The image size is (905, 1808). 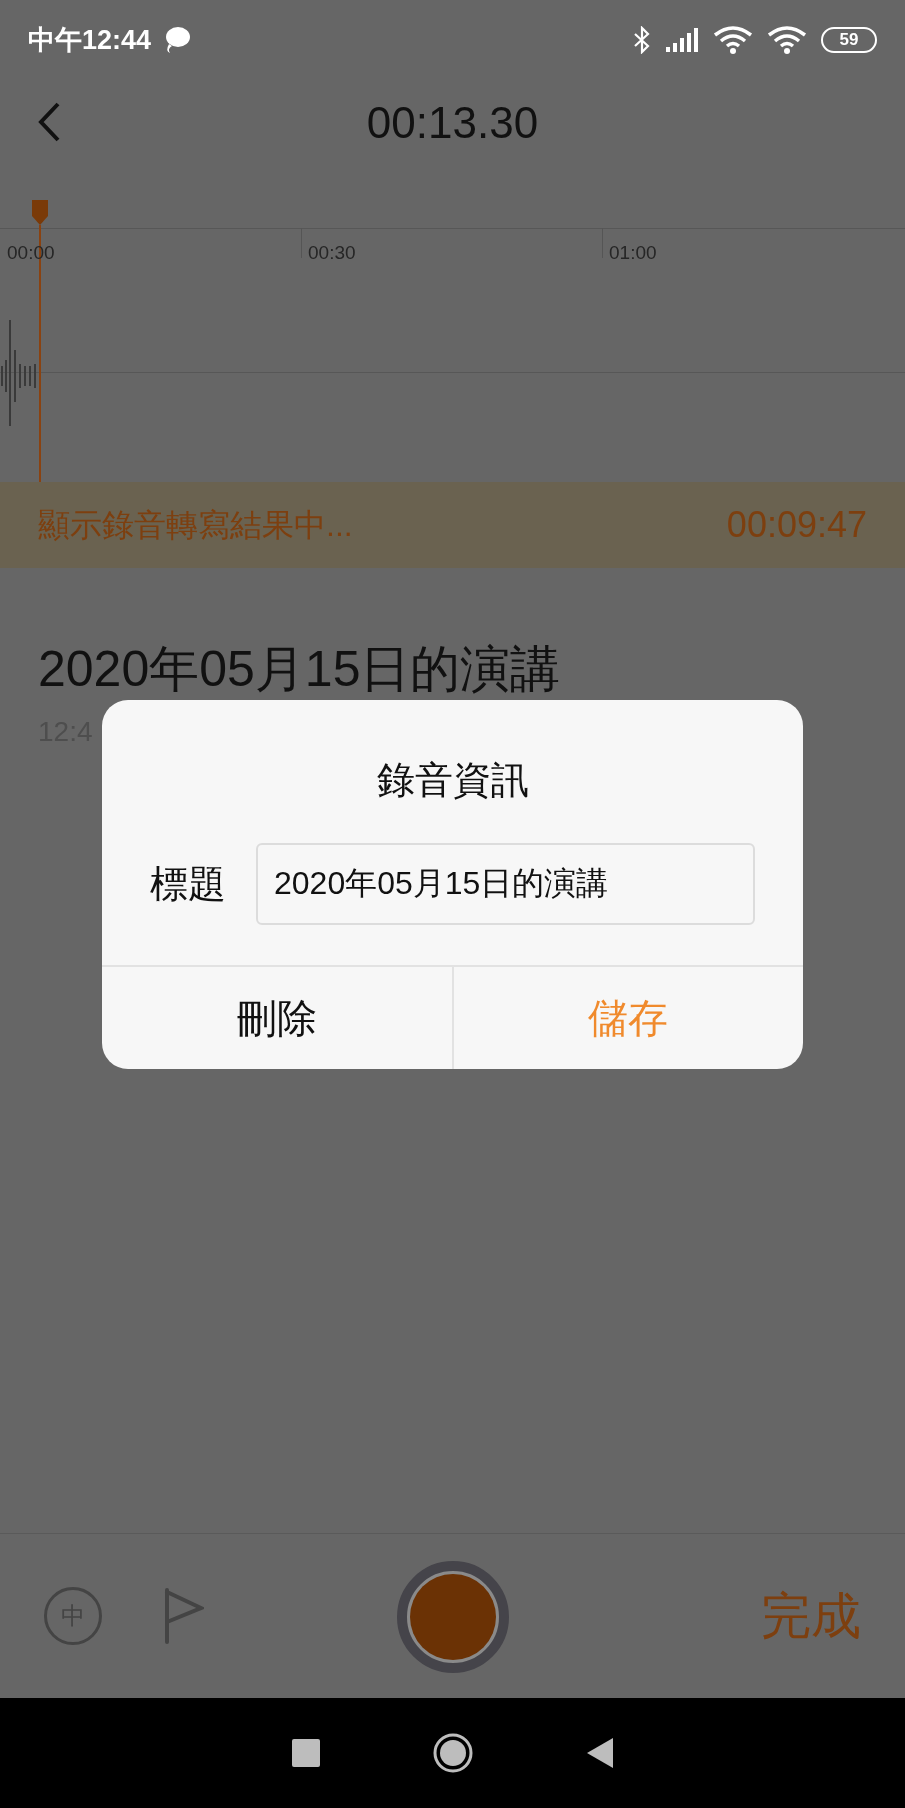 I want to click on flag-icon, so click(x=184, y=1616).